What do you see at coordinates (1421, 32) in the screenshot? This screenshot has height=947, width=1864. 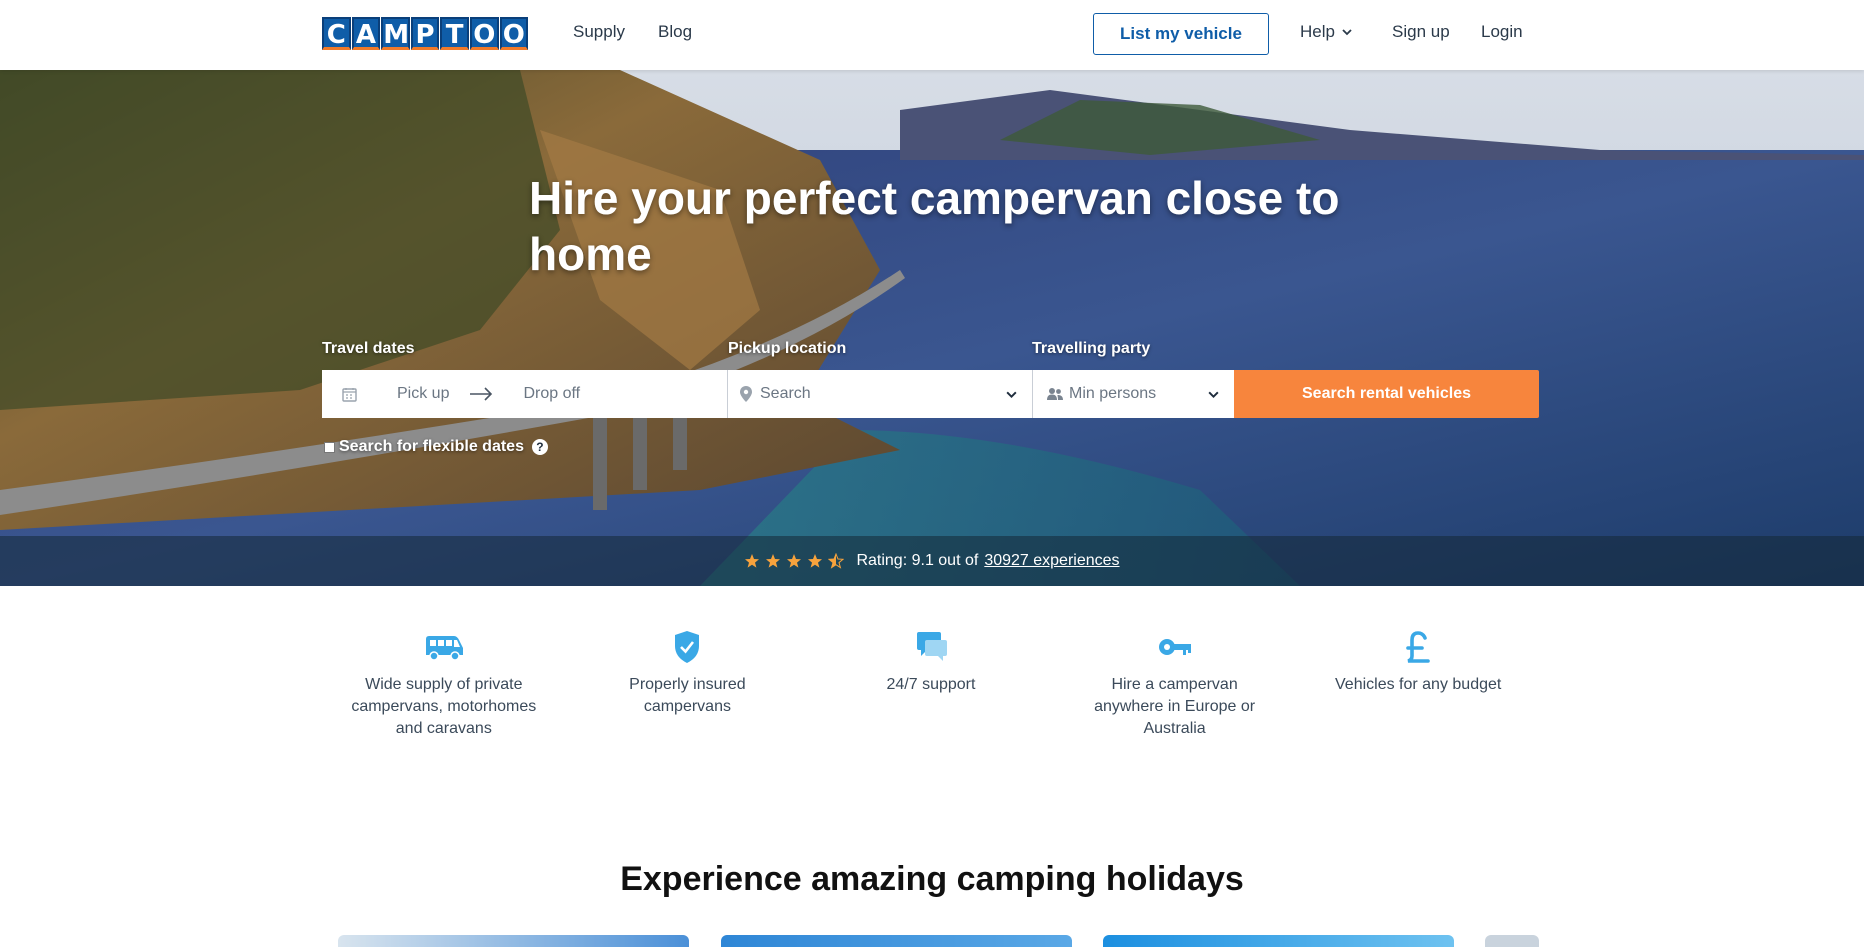 I see `signup-link: Sign up` at bounding box center [1421, 32].